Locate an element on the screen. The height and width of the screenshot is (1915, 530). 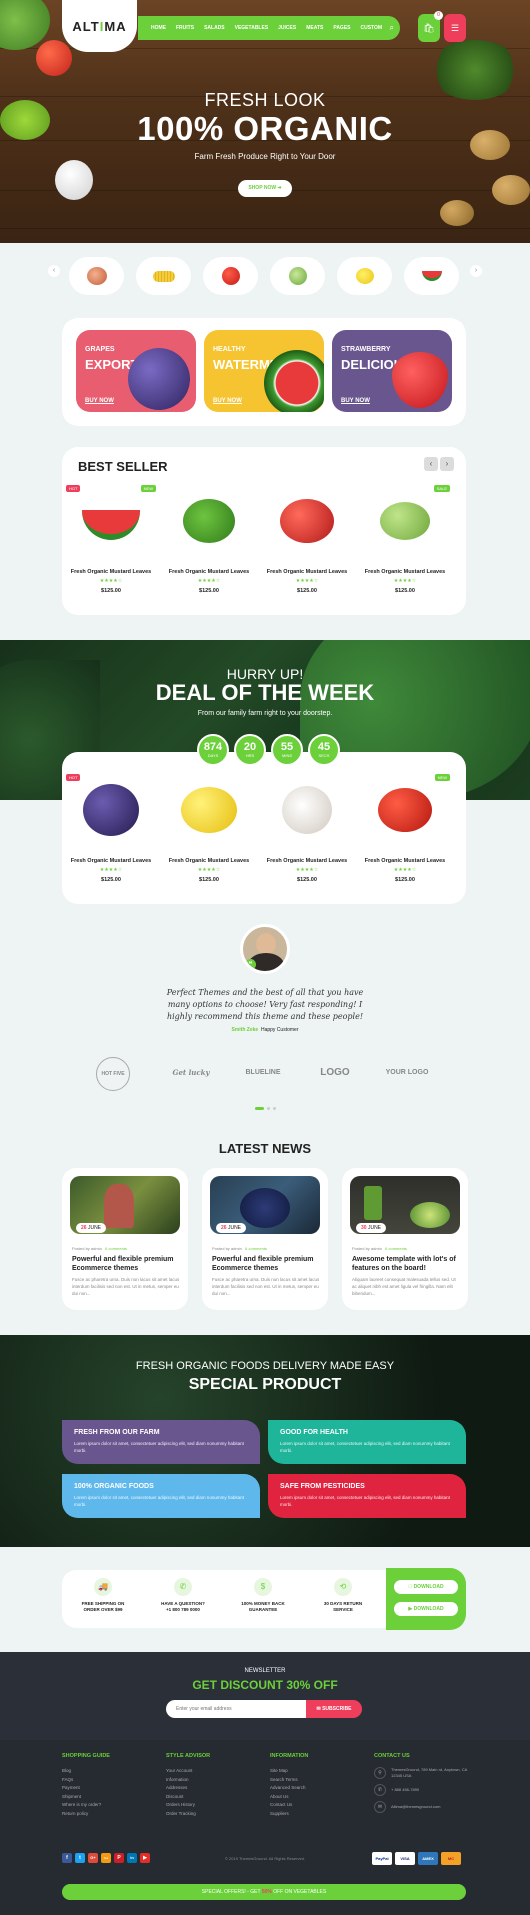
nav-custom: CUSTOM is located at coordinates (372, 28).